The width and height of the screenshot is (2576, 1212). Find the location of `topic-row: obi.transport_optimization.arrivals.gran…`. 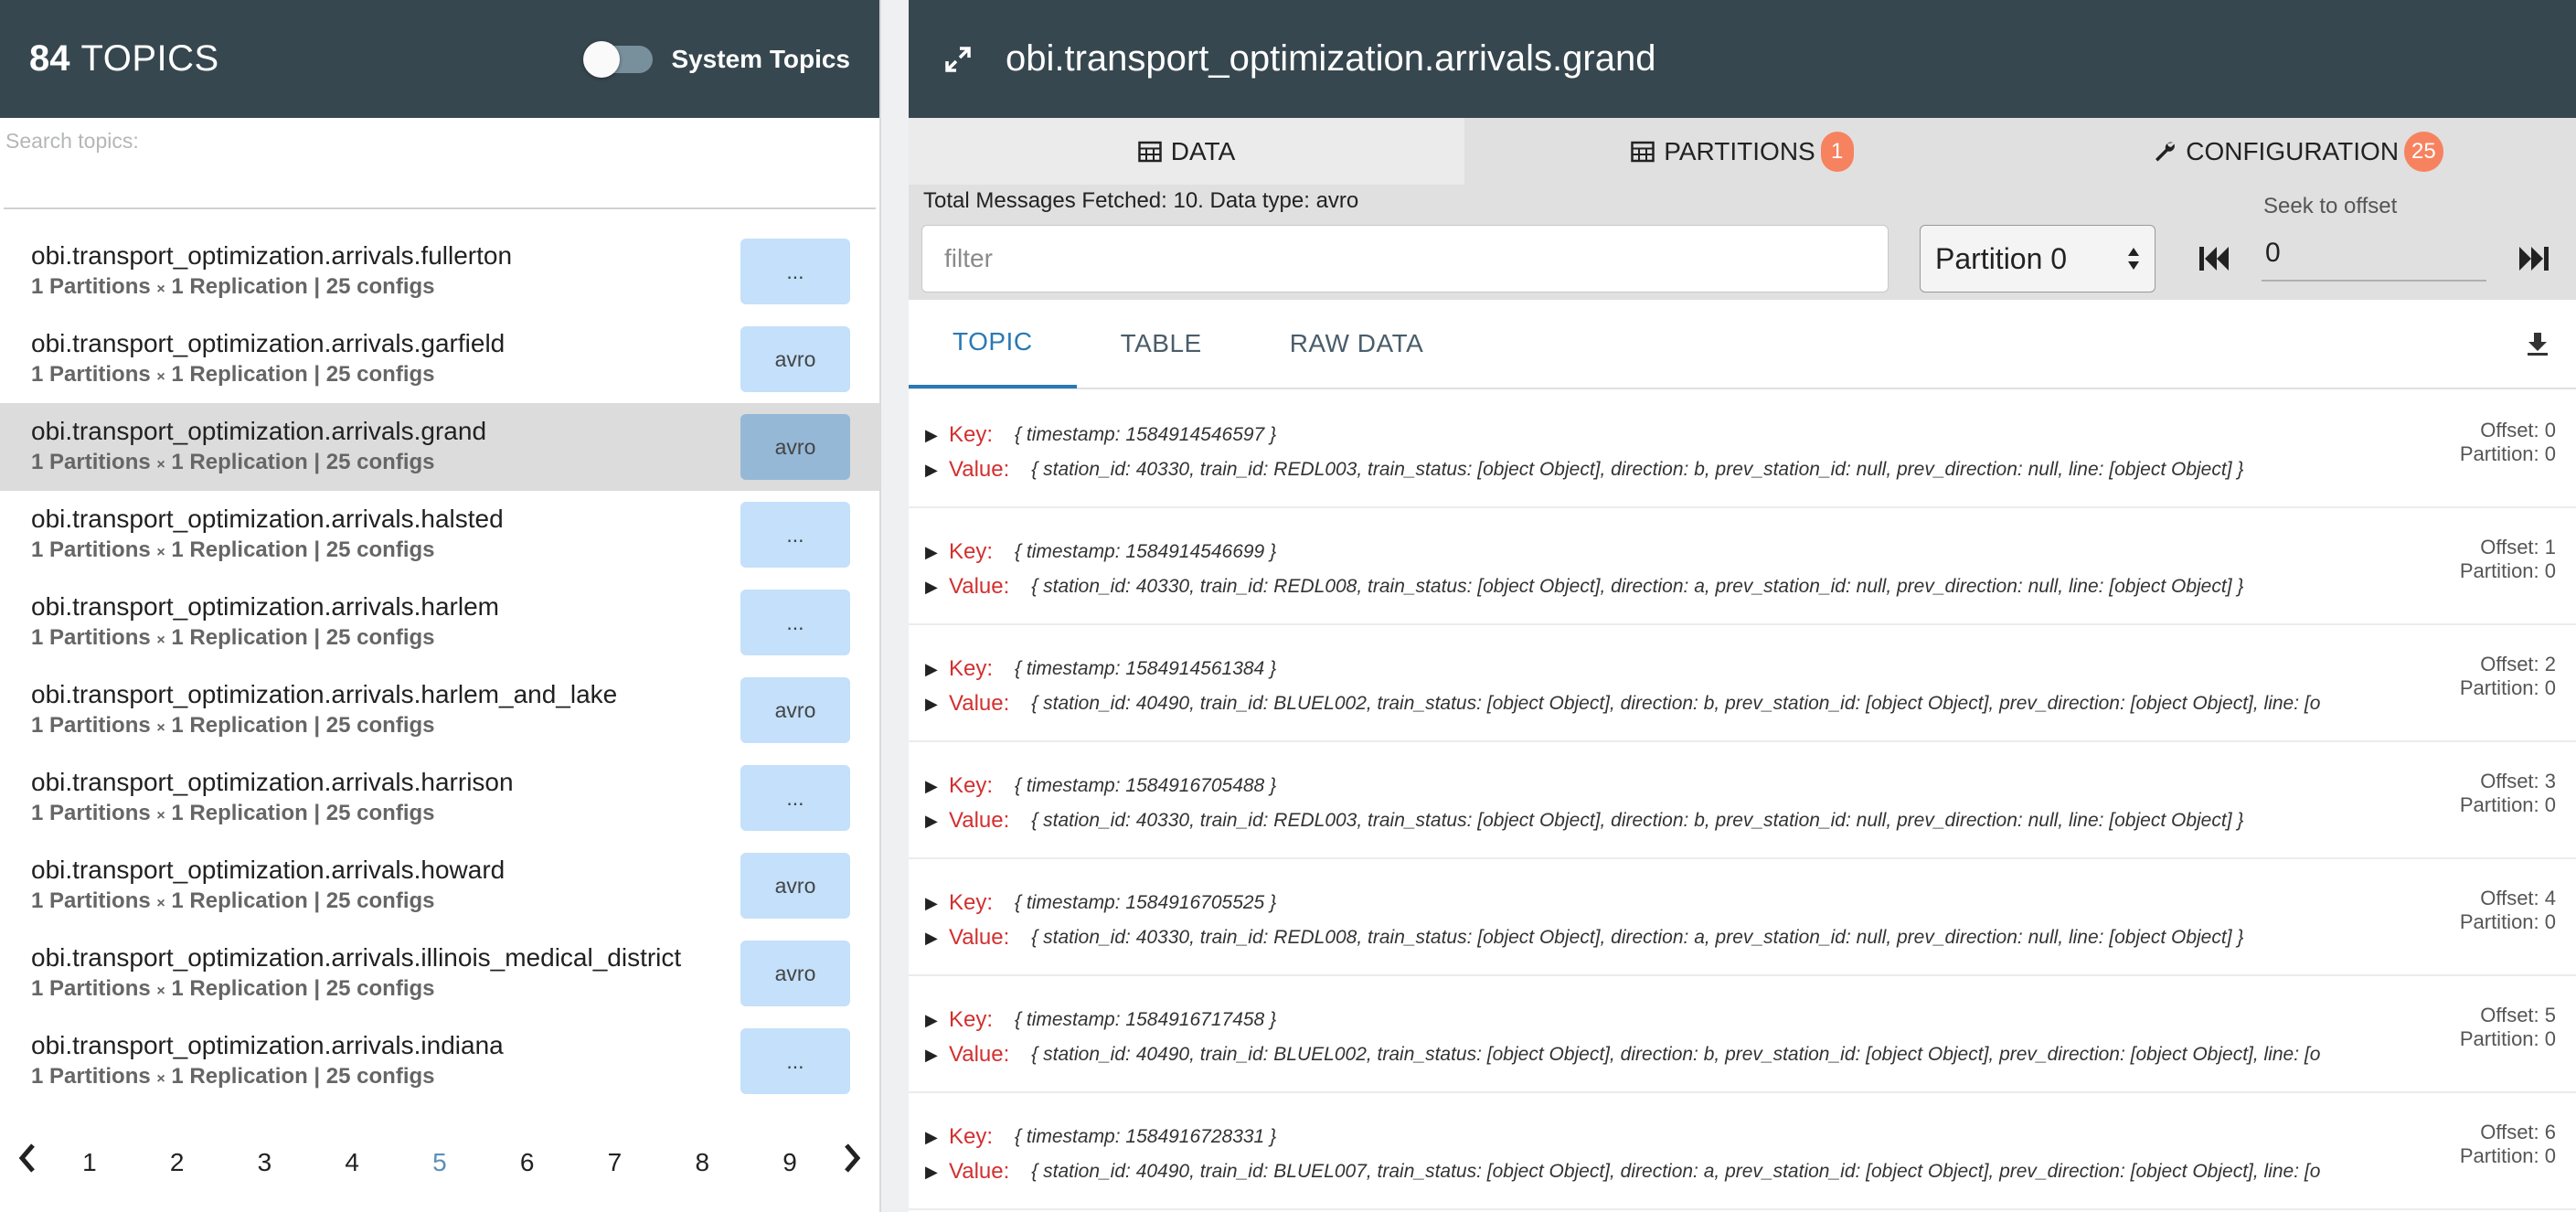

topic-row: obi.transport_optimization.arrivals.gran… is located at coordinates (439, 447).